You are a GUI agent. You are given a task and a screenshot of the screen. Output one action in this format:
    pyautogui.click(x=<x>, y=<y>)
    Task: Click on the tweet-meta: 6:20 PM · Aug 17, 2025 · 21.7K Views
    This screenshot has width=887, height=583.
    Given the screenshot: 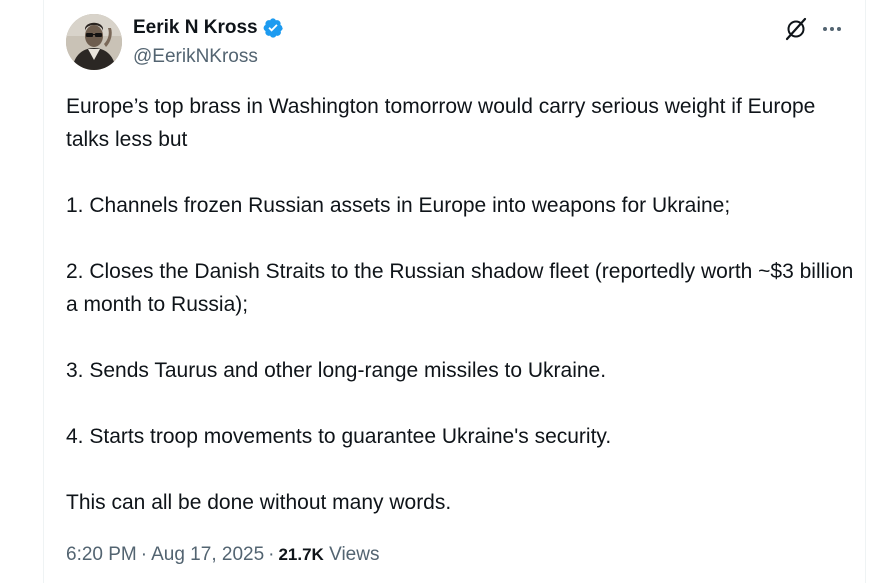 What is the action you would take?
    pyautogui.click(x=222, y=555)
    